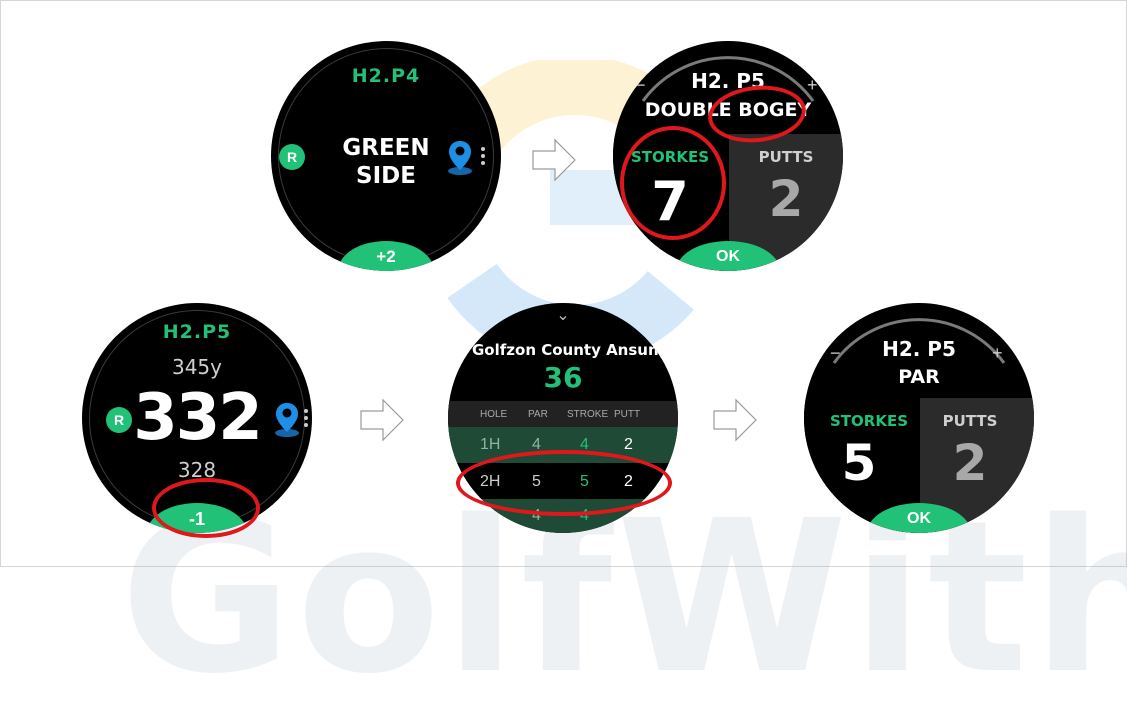 The image size is (1127, 720). Describe the element at coordinates (628, 444) in the screenshot. I see `cell-putt: 2` at that location.